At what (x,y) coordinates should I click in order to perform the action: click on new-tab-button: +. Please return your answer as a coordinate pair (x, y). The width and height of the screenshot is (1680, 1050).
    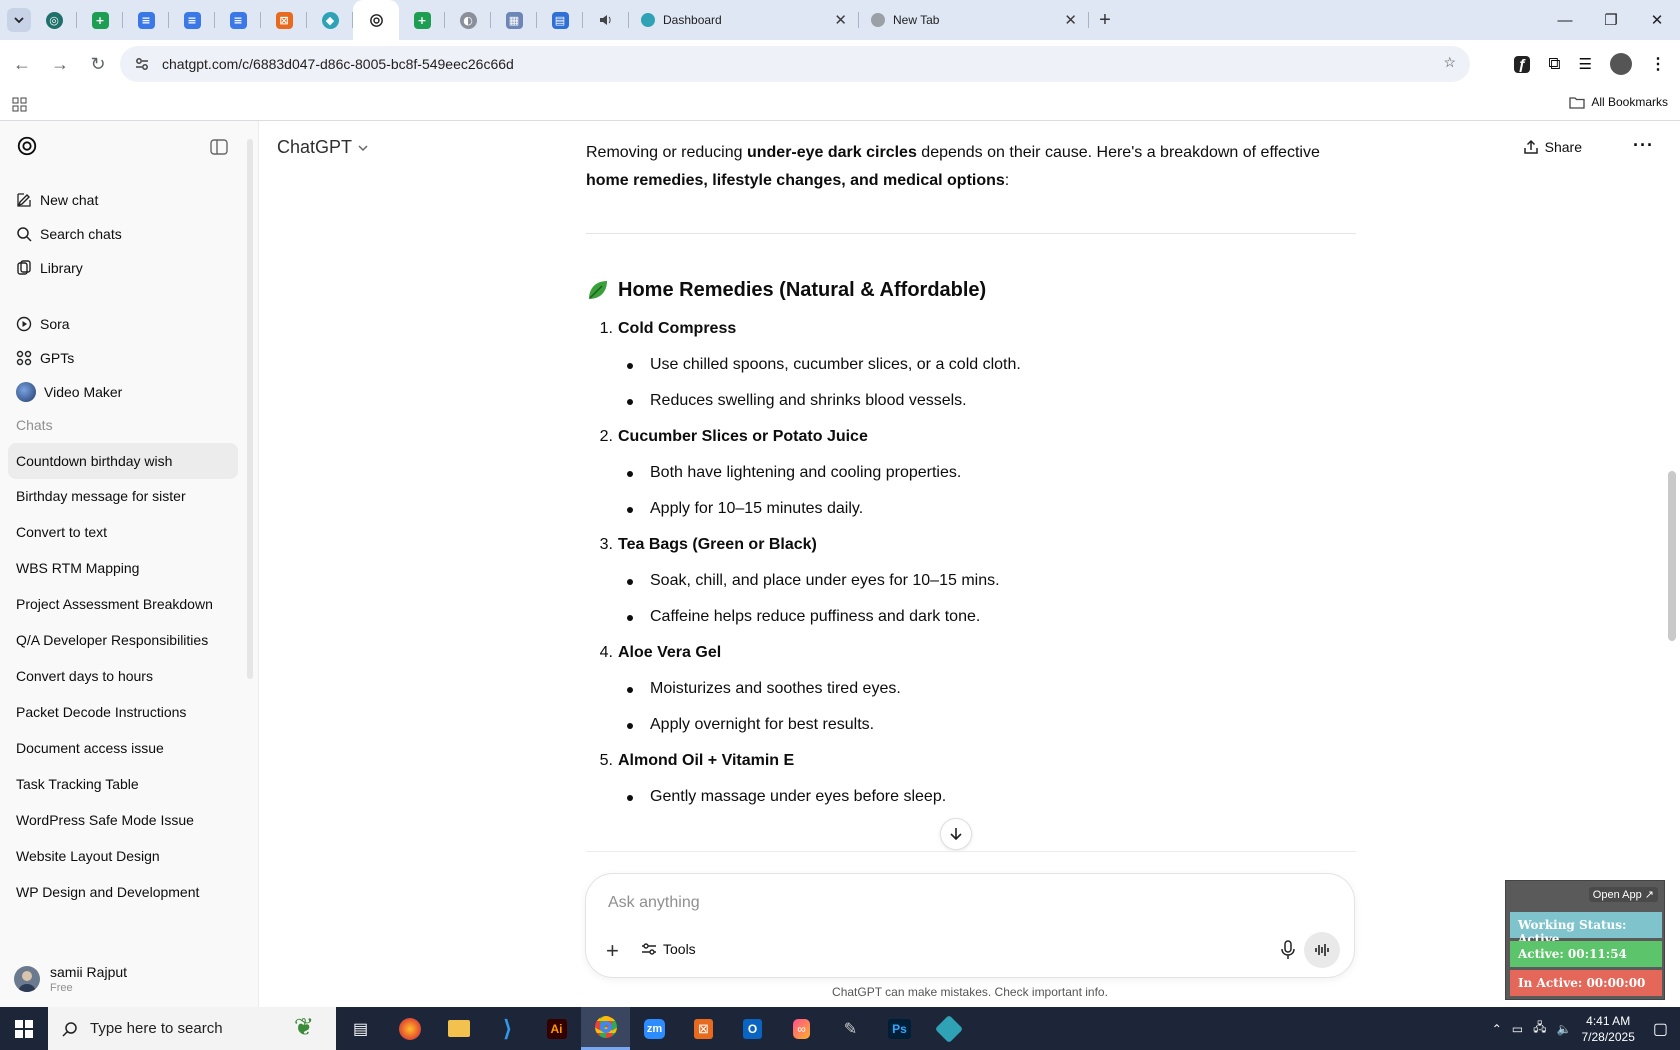
    Looking at the image, I should click on (1105, 20).